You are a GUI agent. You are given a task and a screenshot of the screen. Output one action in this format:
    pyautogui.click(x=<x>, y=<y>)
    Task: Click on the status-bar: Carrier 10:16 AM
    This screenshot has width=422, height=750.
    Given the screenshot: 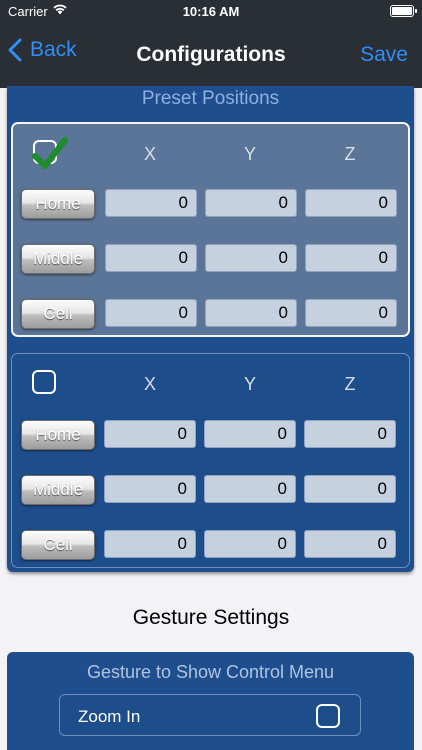 What is the action you would take?
    pyautogui.click(x=211, y=12)
    